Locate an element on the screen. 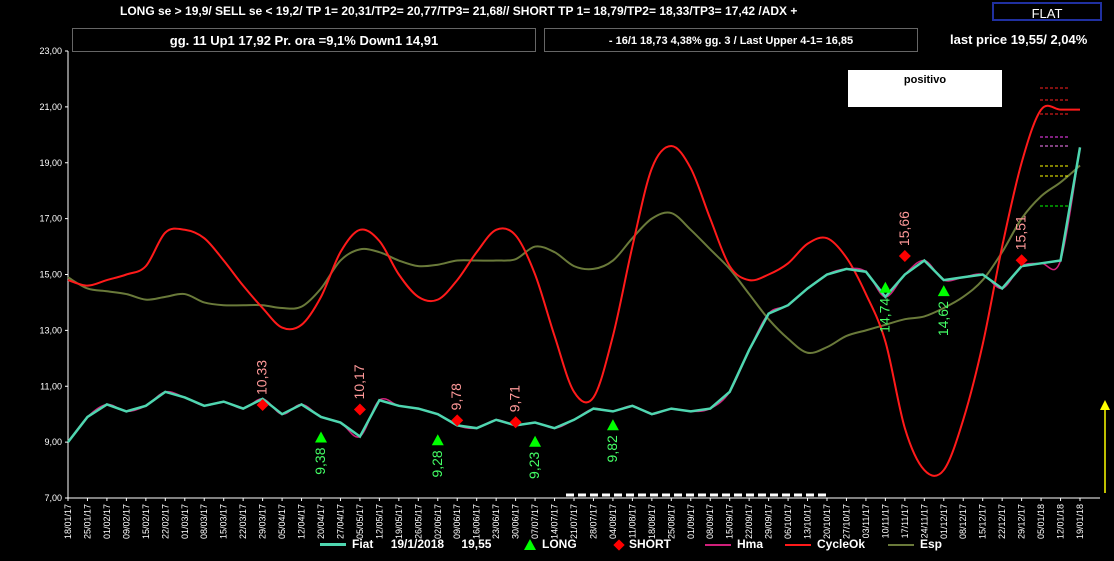  x-tick-label: 18/08/17 is located at coordinates (652, 521).